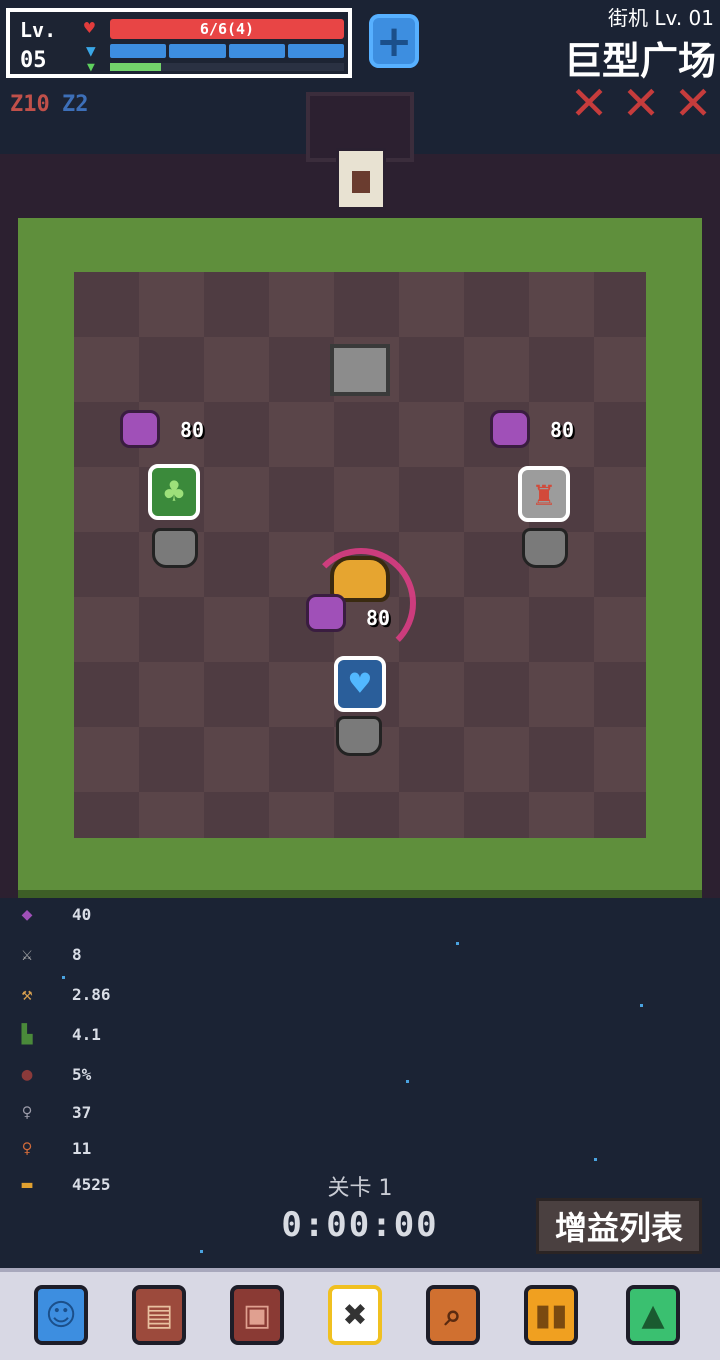 Image resolution: width=720 pixels, height=1360 pixels. Describe the element at coordinates (360, 1188) in the screenshot. I see `stage-label: 关卡 1` at that location.